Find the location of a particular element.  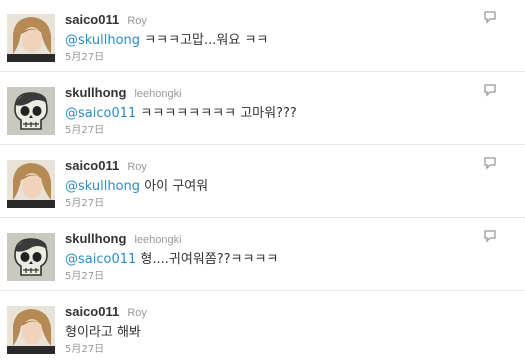

tweet-text: 형이라고 해봐 is located at coordinates (103, 330).